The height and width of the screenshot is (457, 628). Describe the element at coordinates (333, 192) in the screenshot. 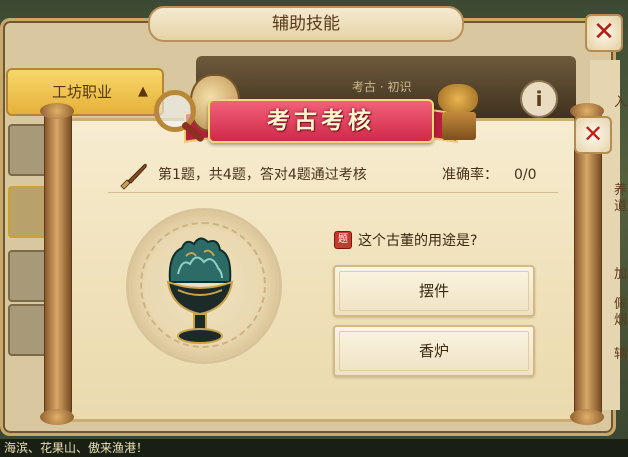

I see `divider` at that location.